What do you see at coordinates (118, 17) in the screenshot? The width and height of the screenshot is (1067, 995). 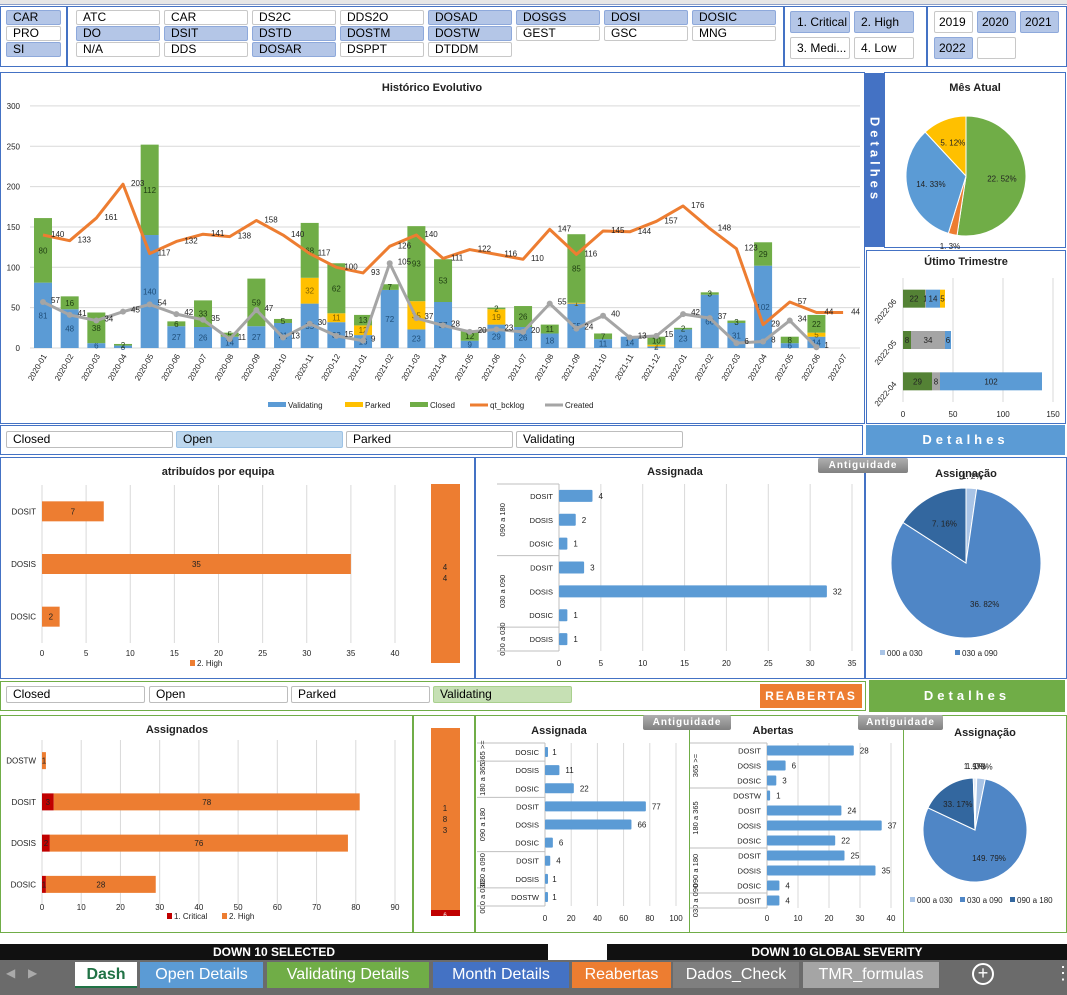 I see `slicer-item-atc: ATC` at bounding box center [118, 17].